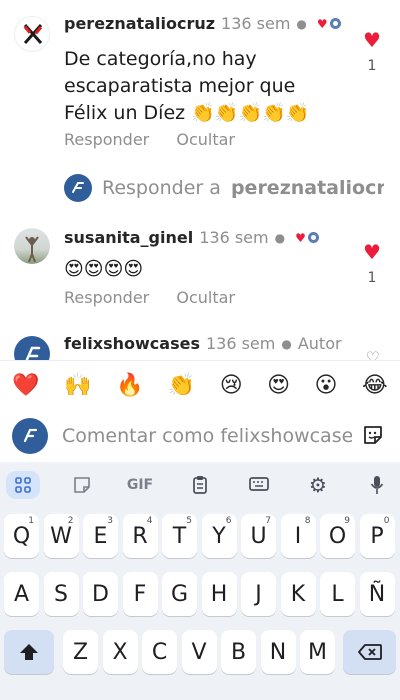 The height and width of the screenshot is (700, 400). What do you see at coordinates (21, 594) in the screenshot?
I see `key-a: A` at bounding box center [21, 594].